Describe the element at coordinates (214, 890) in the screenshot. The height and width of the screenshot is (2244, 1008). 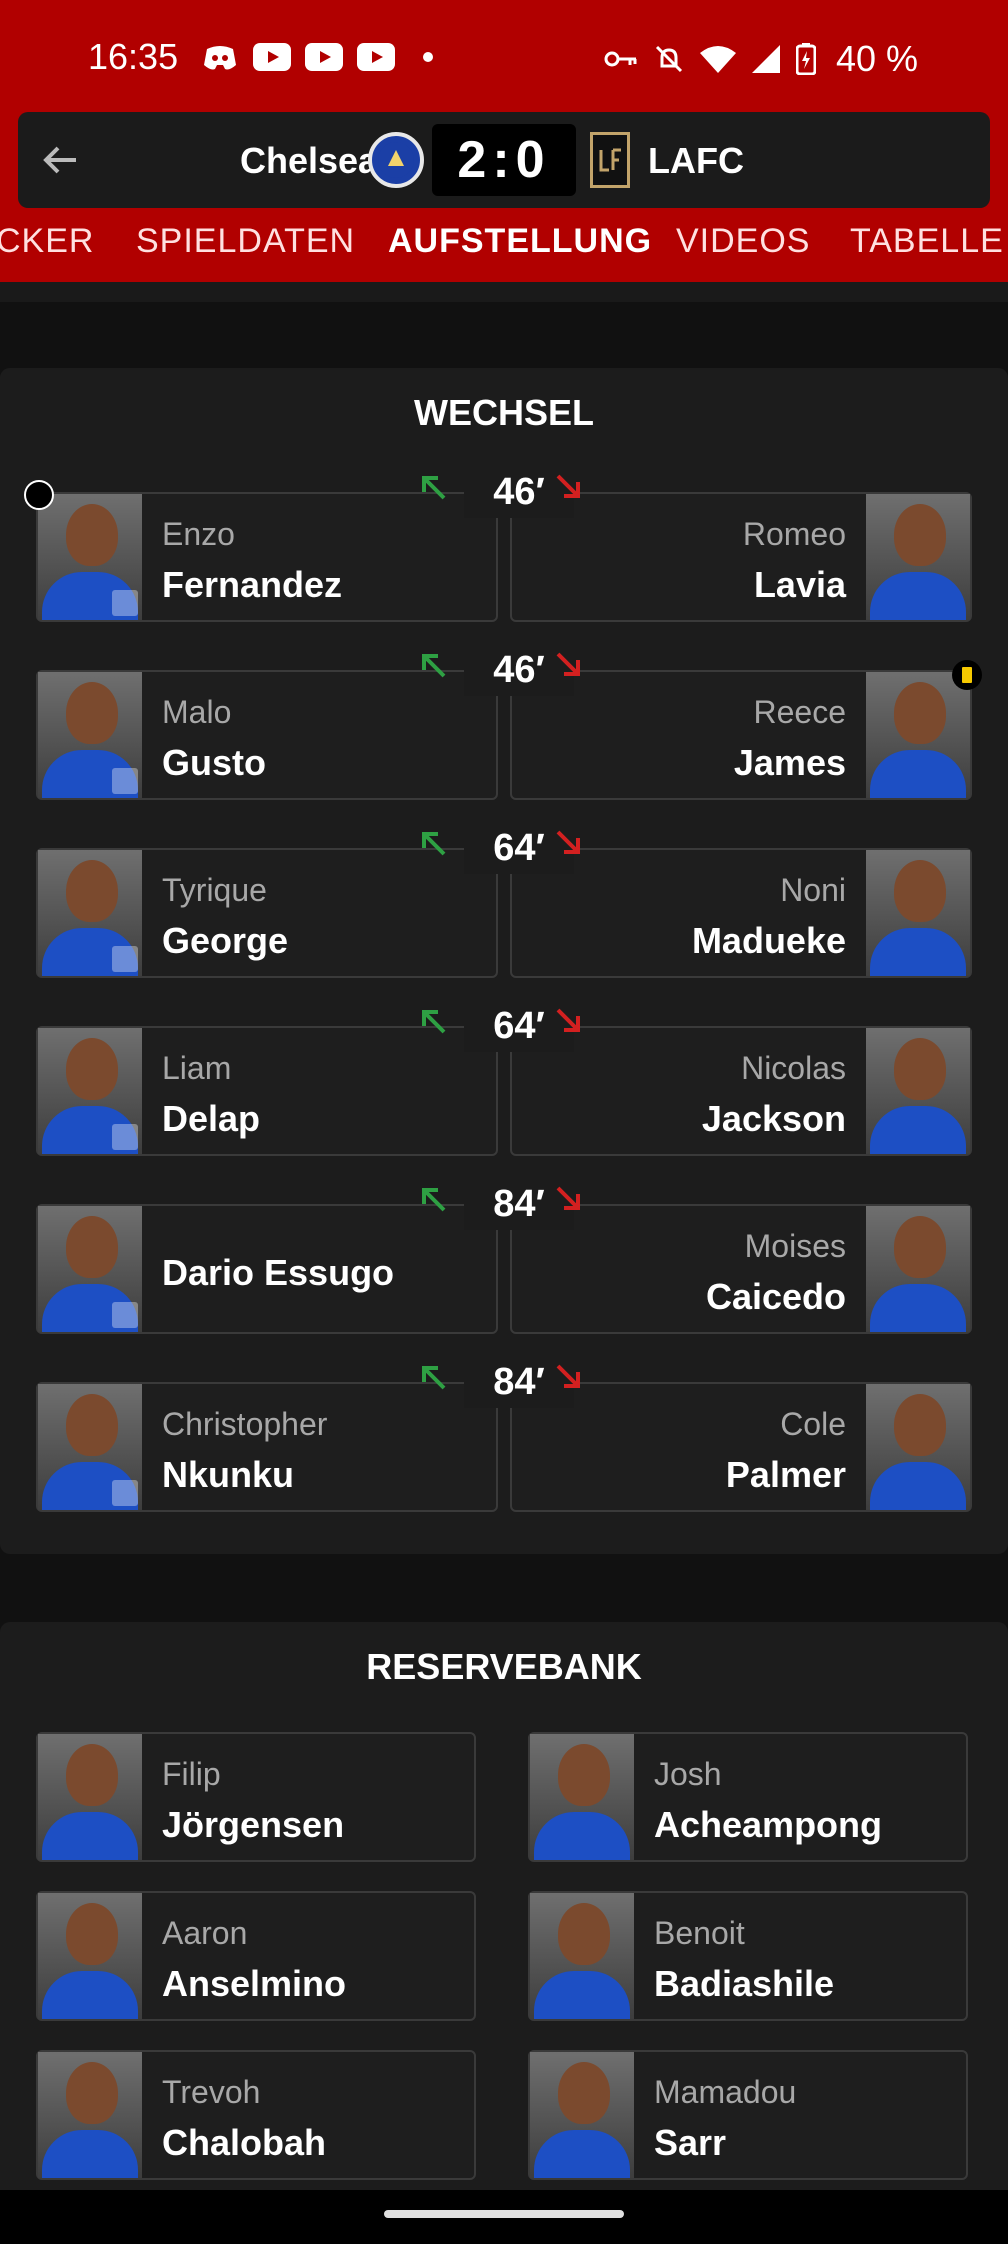
I see `player-in-first-name: Tyrique` at that location.